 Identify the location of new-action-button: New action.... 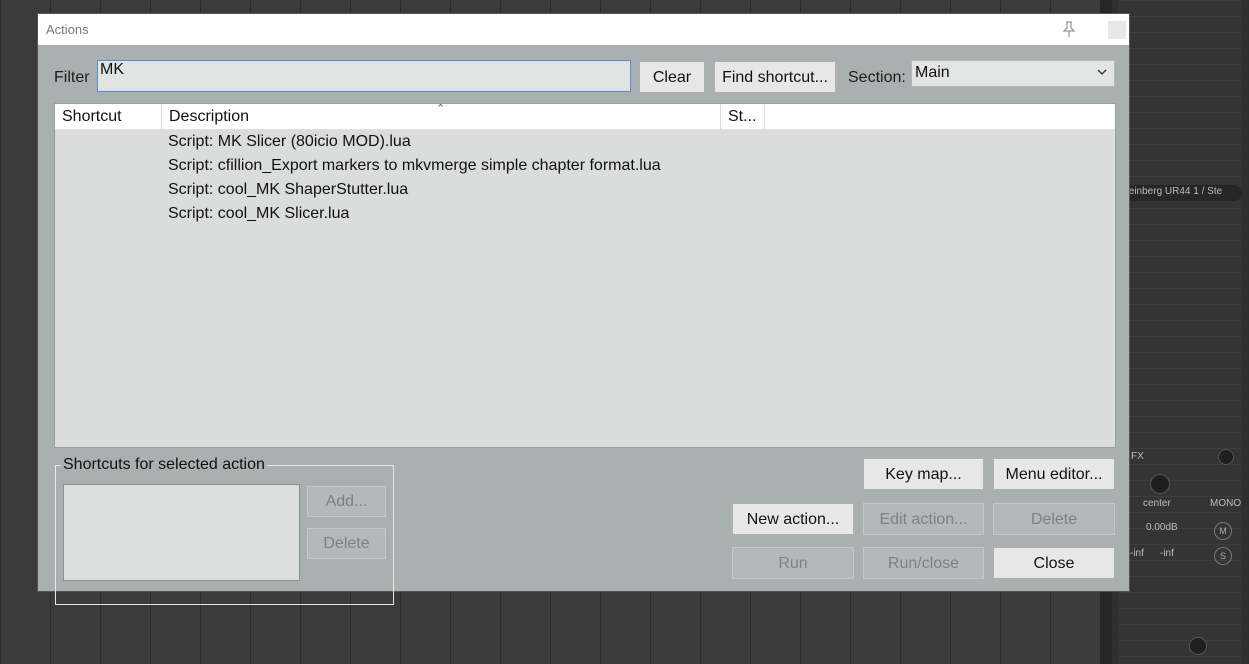
(793, 519).